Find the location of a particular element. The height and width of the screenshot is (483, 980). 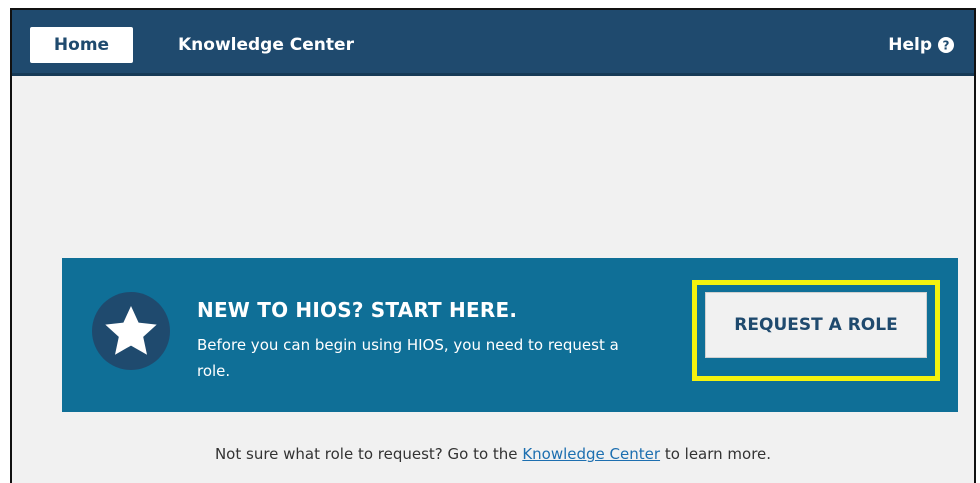

request-a-role-button: REQUEST A ROLE is located at coordinates (816, 325).